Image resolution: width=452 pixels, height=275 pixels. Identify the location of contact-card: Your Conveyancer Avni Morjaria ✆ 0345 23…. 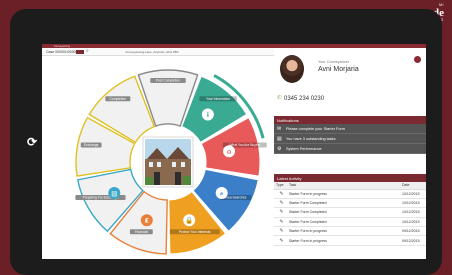
(350, 80).